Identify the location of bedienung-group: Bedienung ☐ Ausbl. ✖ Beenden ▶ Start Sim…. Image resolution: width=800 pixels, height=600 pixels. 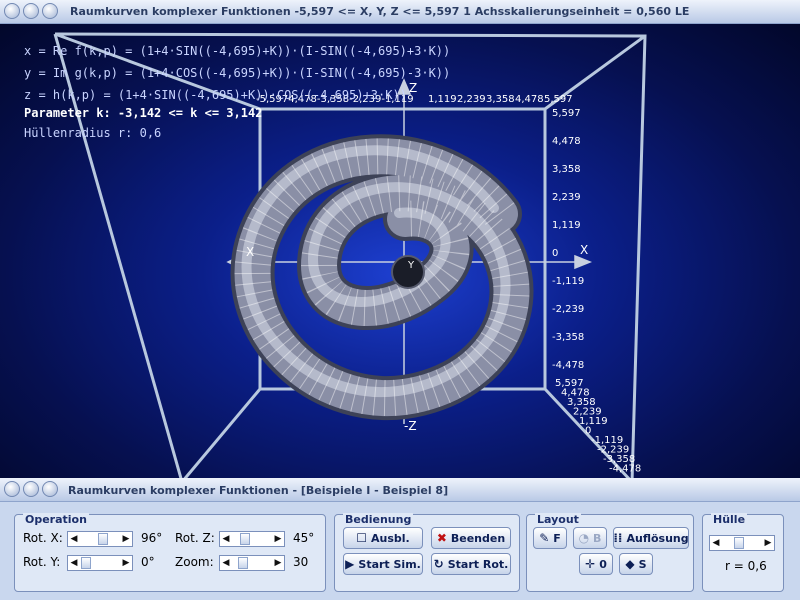
(427, 552).